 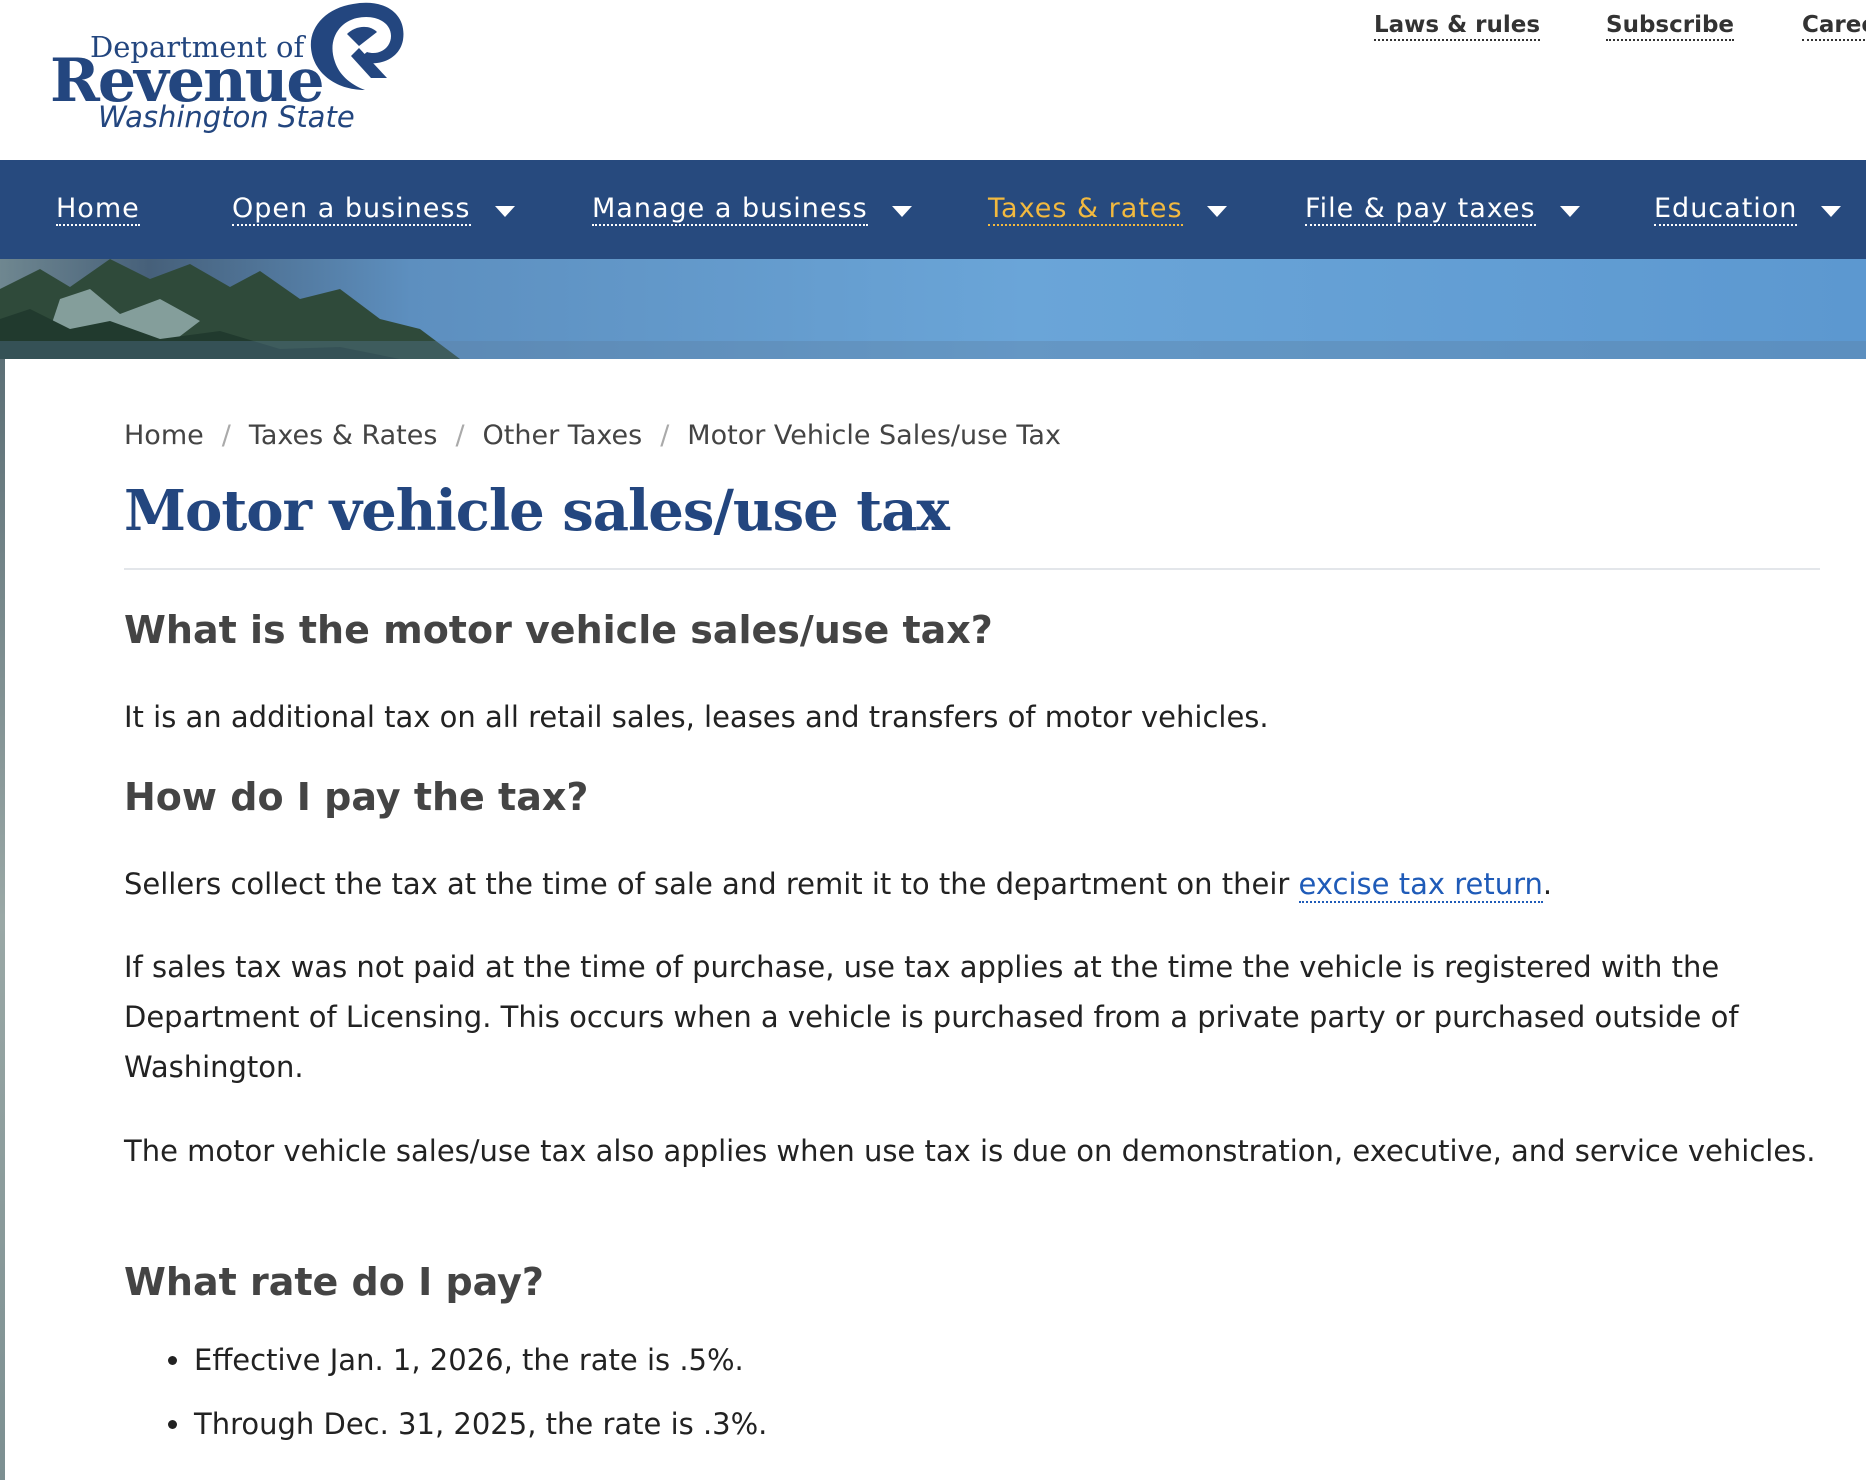 What do you see at coordinates (334, 1282) in the screenshot?
I see `section-heading-rate: What rate do I pay?` at bounding box center [334, 1282].